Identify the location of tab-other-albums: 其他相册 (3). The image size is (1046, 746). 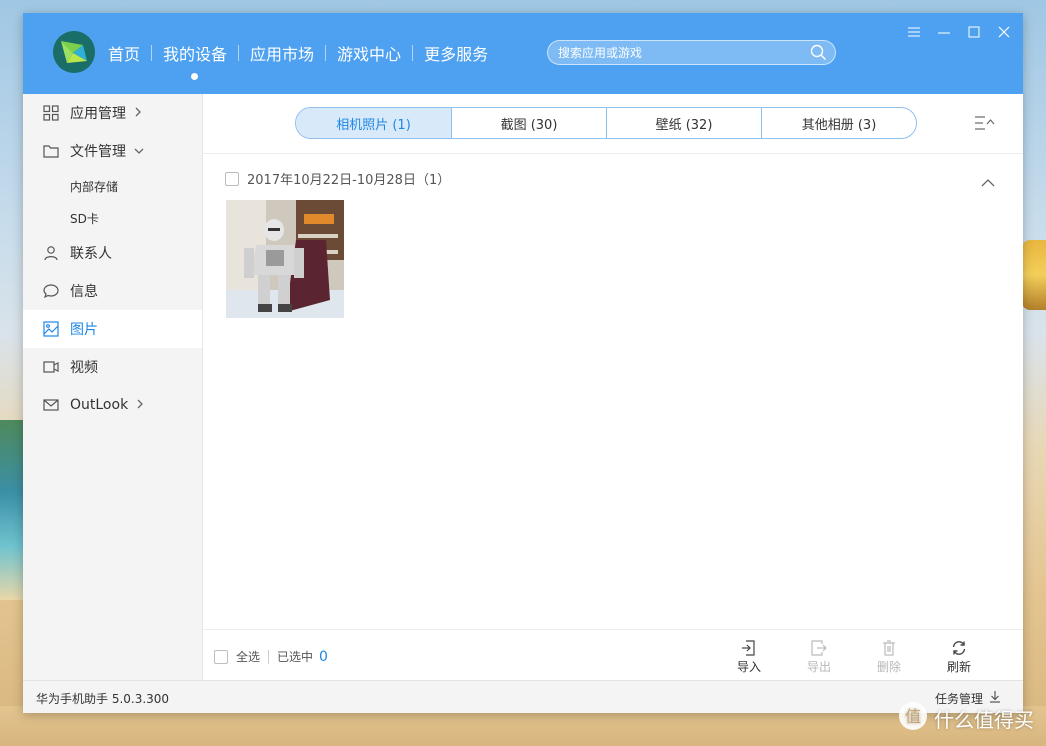
(838, 123).